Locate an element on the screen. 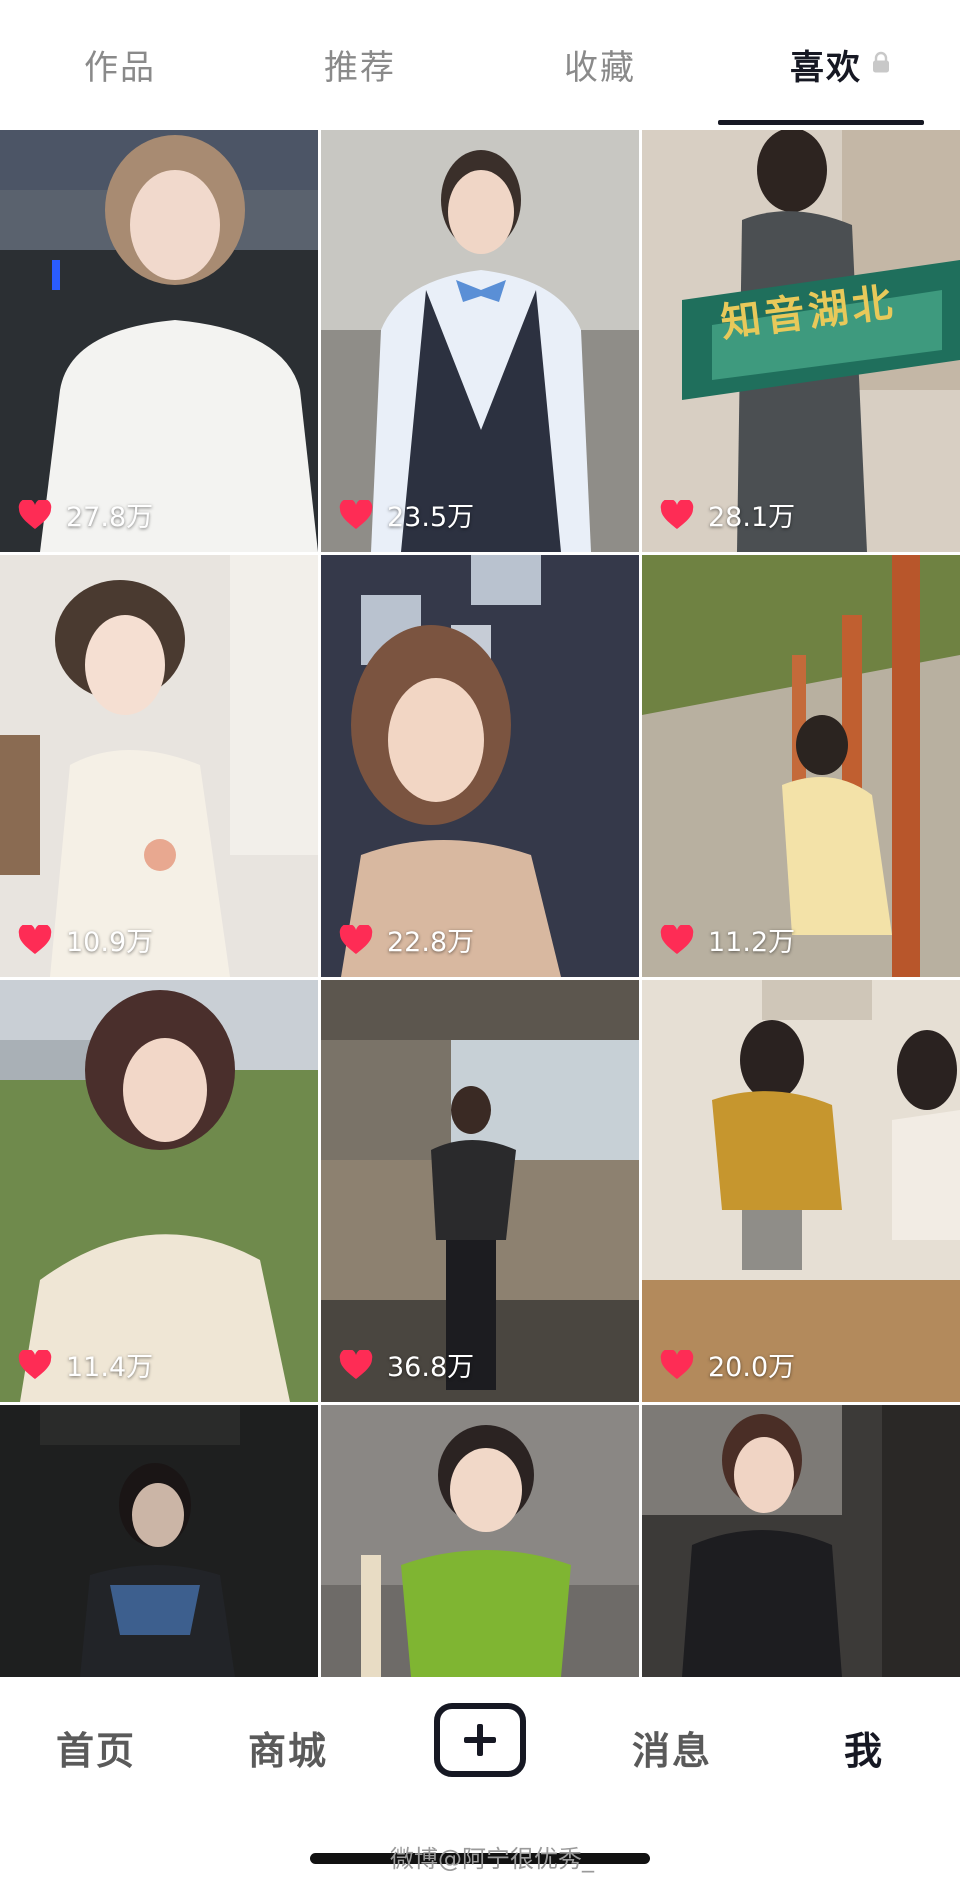 This screenshot has height=1881, width=960. like-count: 28.1万 is located at coordinates (727, 514).